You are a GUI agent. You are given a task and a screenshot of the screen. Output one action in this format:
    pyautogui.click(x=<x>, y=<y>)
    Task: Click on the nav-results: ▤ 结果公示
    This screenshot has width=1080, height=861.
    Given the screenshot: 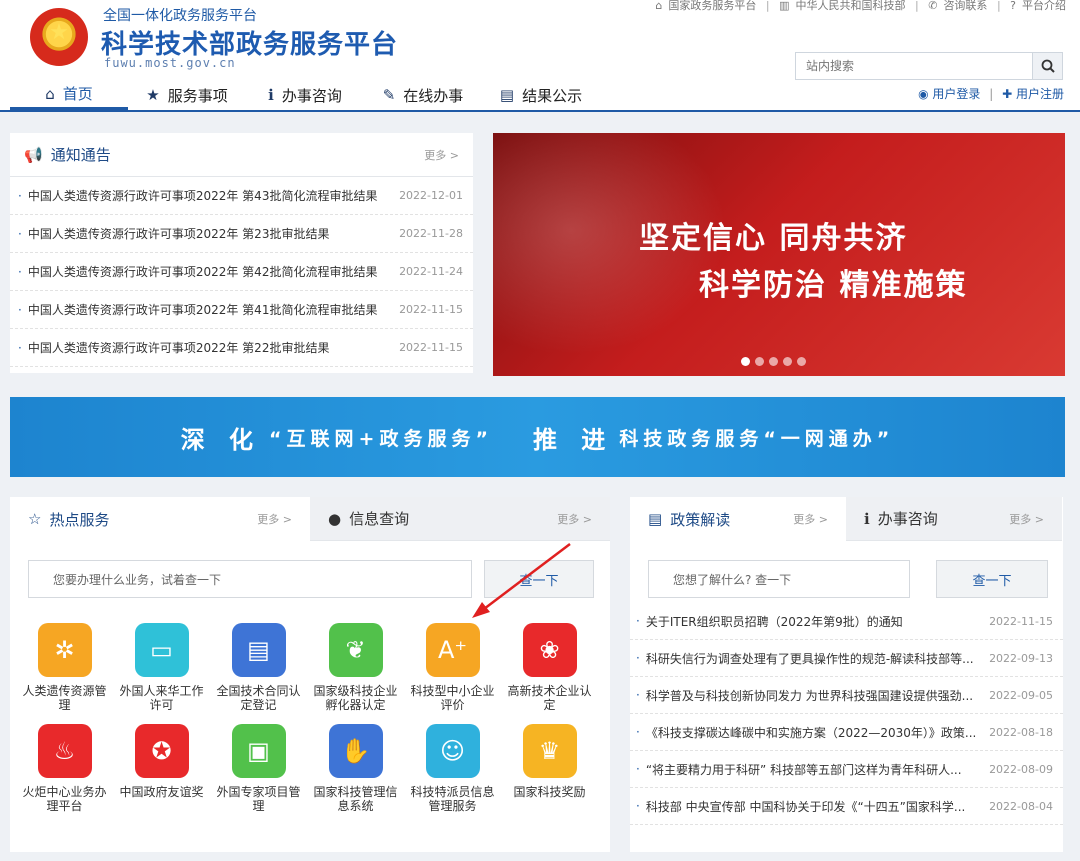 What is the action you would take?
    pyautogui.click(x=541, y=95)
    